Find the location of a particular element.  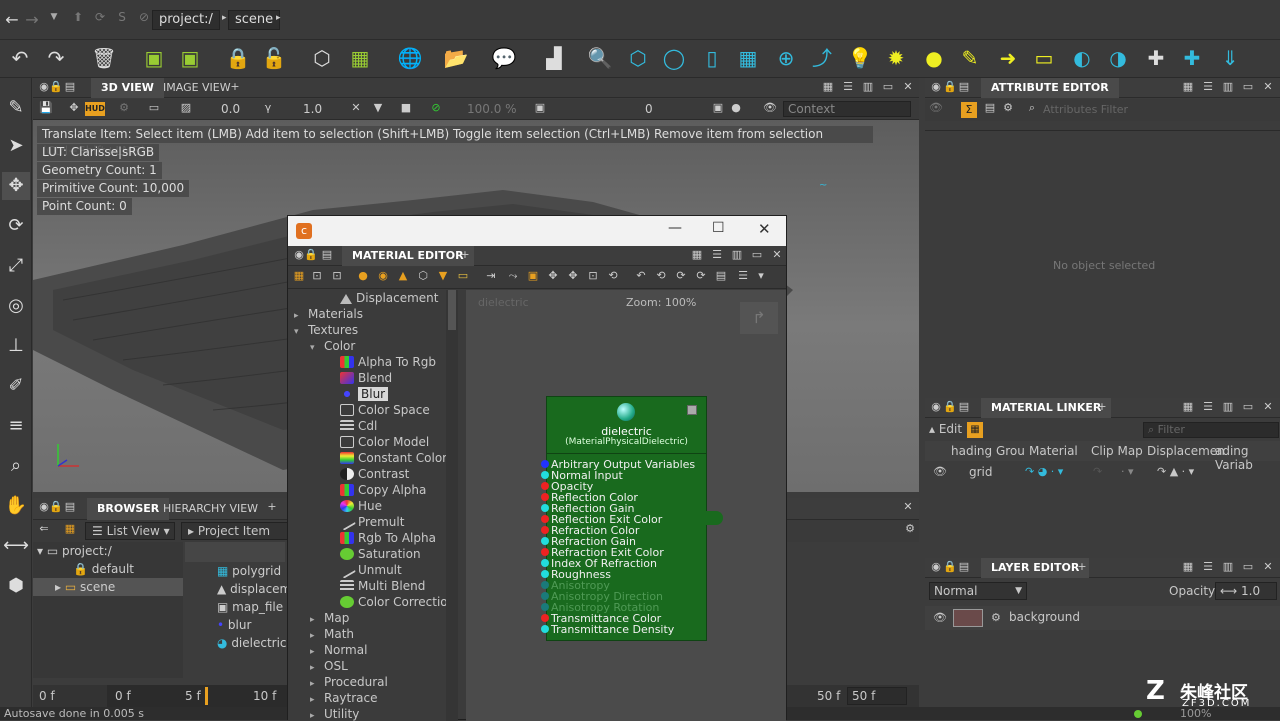

context-dropdown: Context is located at coordinates (847, 109).